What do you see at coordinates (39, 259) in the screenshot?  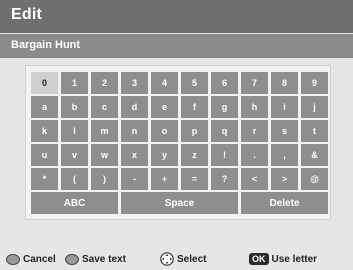 I see `cancel-label: Cancel` at bounding box center [39, 259].